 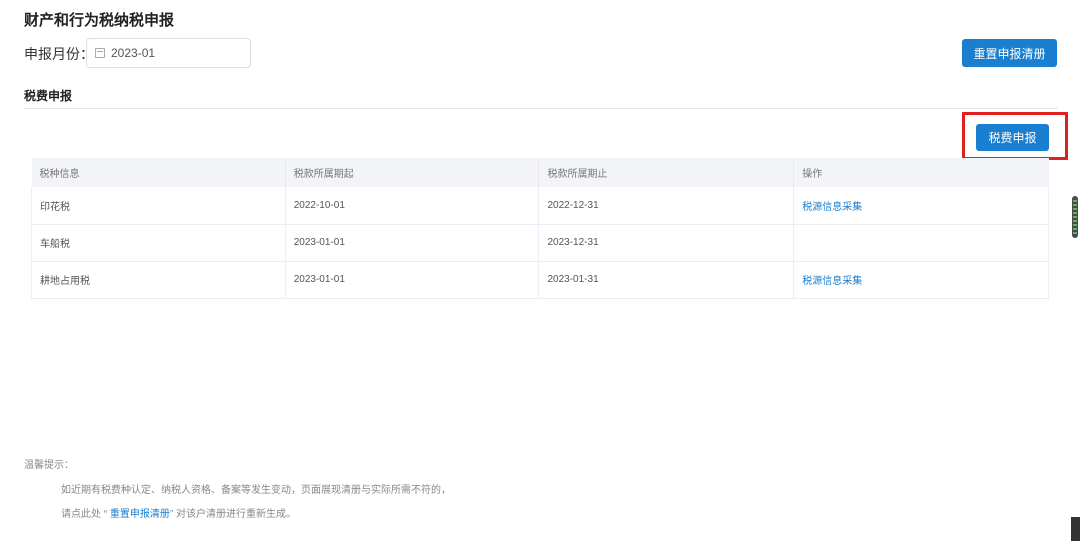 What do you see at coordinates (99, 20) in the screenshot?
I see `page-title: 财产和行为税纳税申报` at bounding box center [99, 20].